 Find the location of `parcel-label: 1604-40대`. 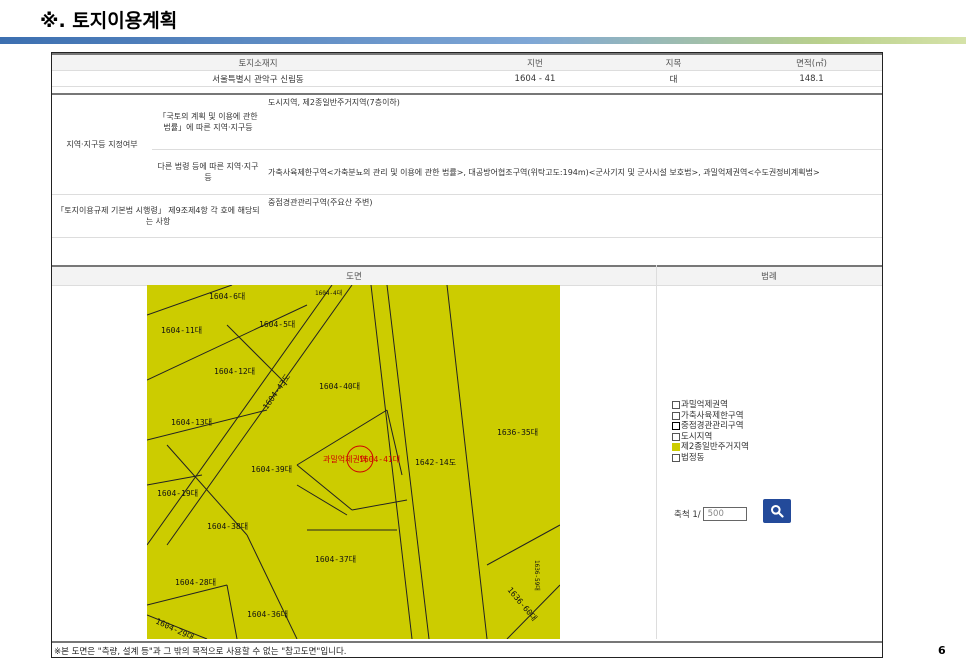

parcel-label: 1604-40대 is located at coordinates (339, 386).